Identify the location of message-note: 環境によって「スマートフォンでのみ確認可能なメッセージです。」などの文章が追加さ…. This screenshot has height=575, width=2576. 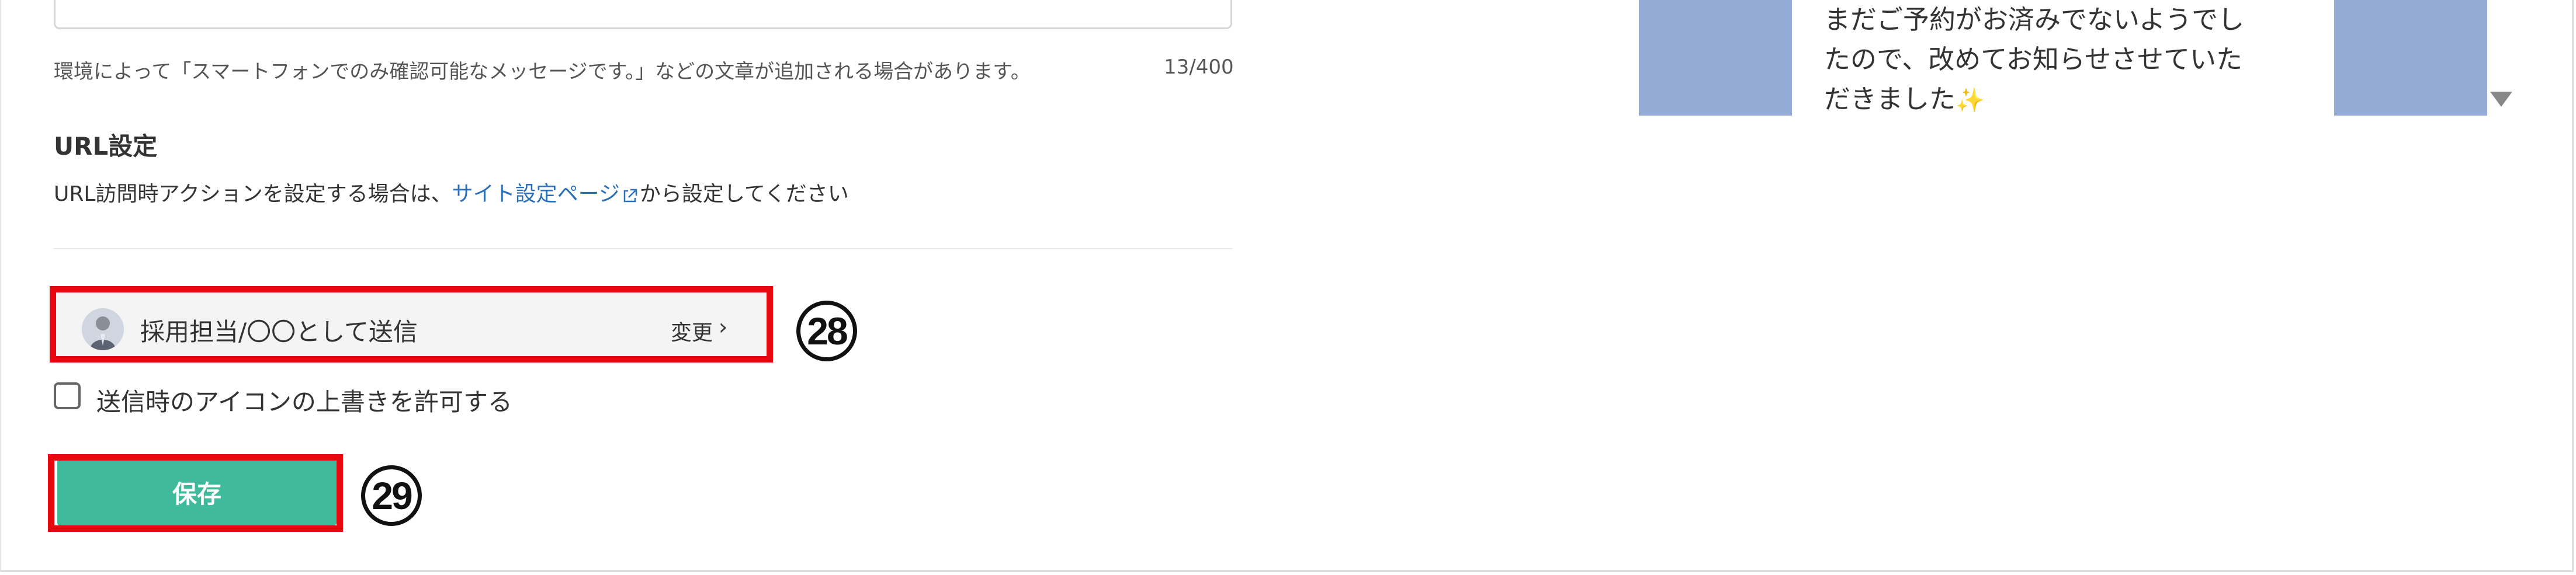
(542, 71).